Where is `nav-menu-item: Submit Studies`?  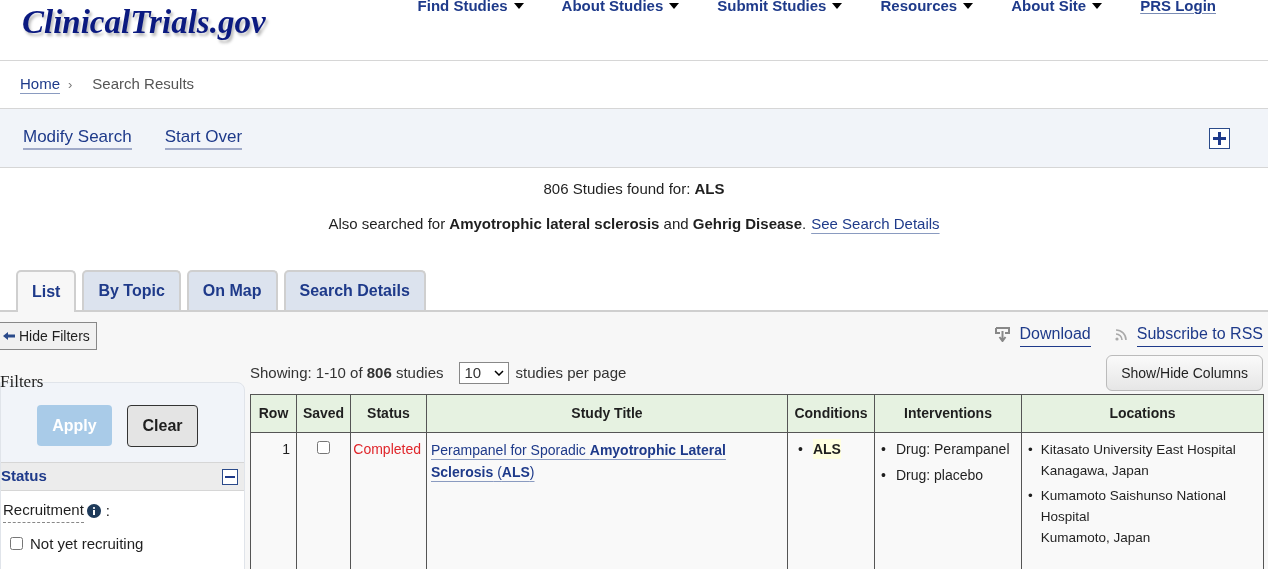 nav-menu-item: Submit Studies is located at coordinates (780, 7).